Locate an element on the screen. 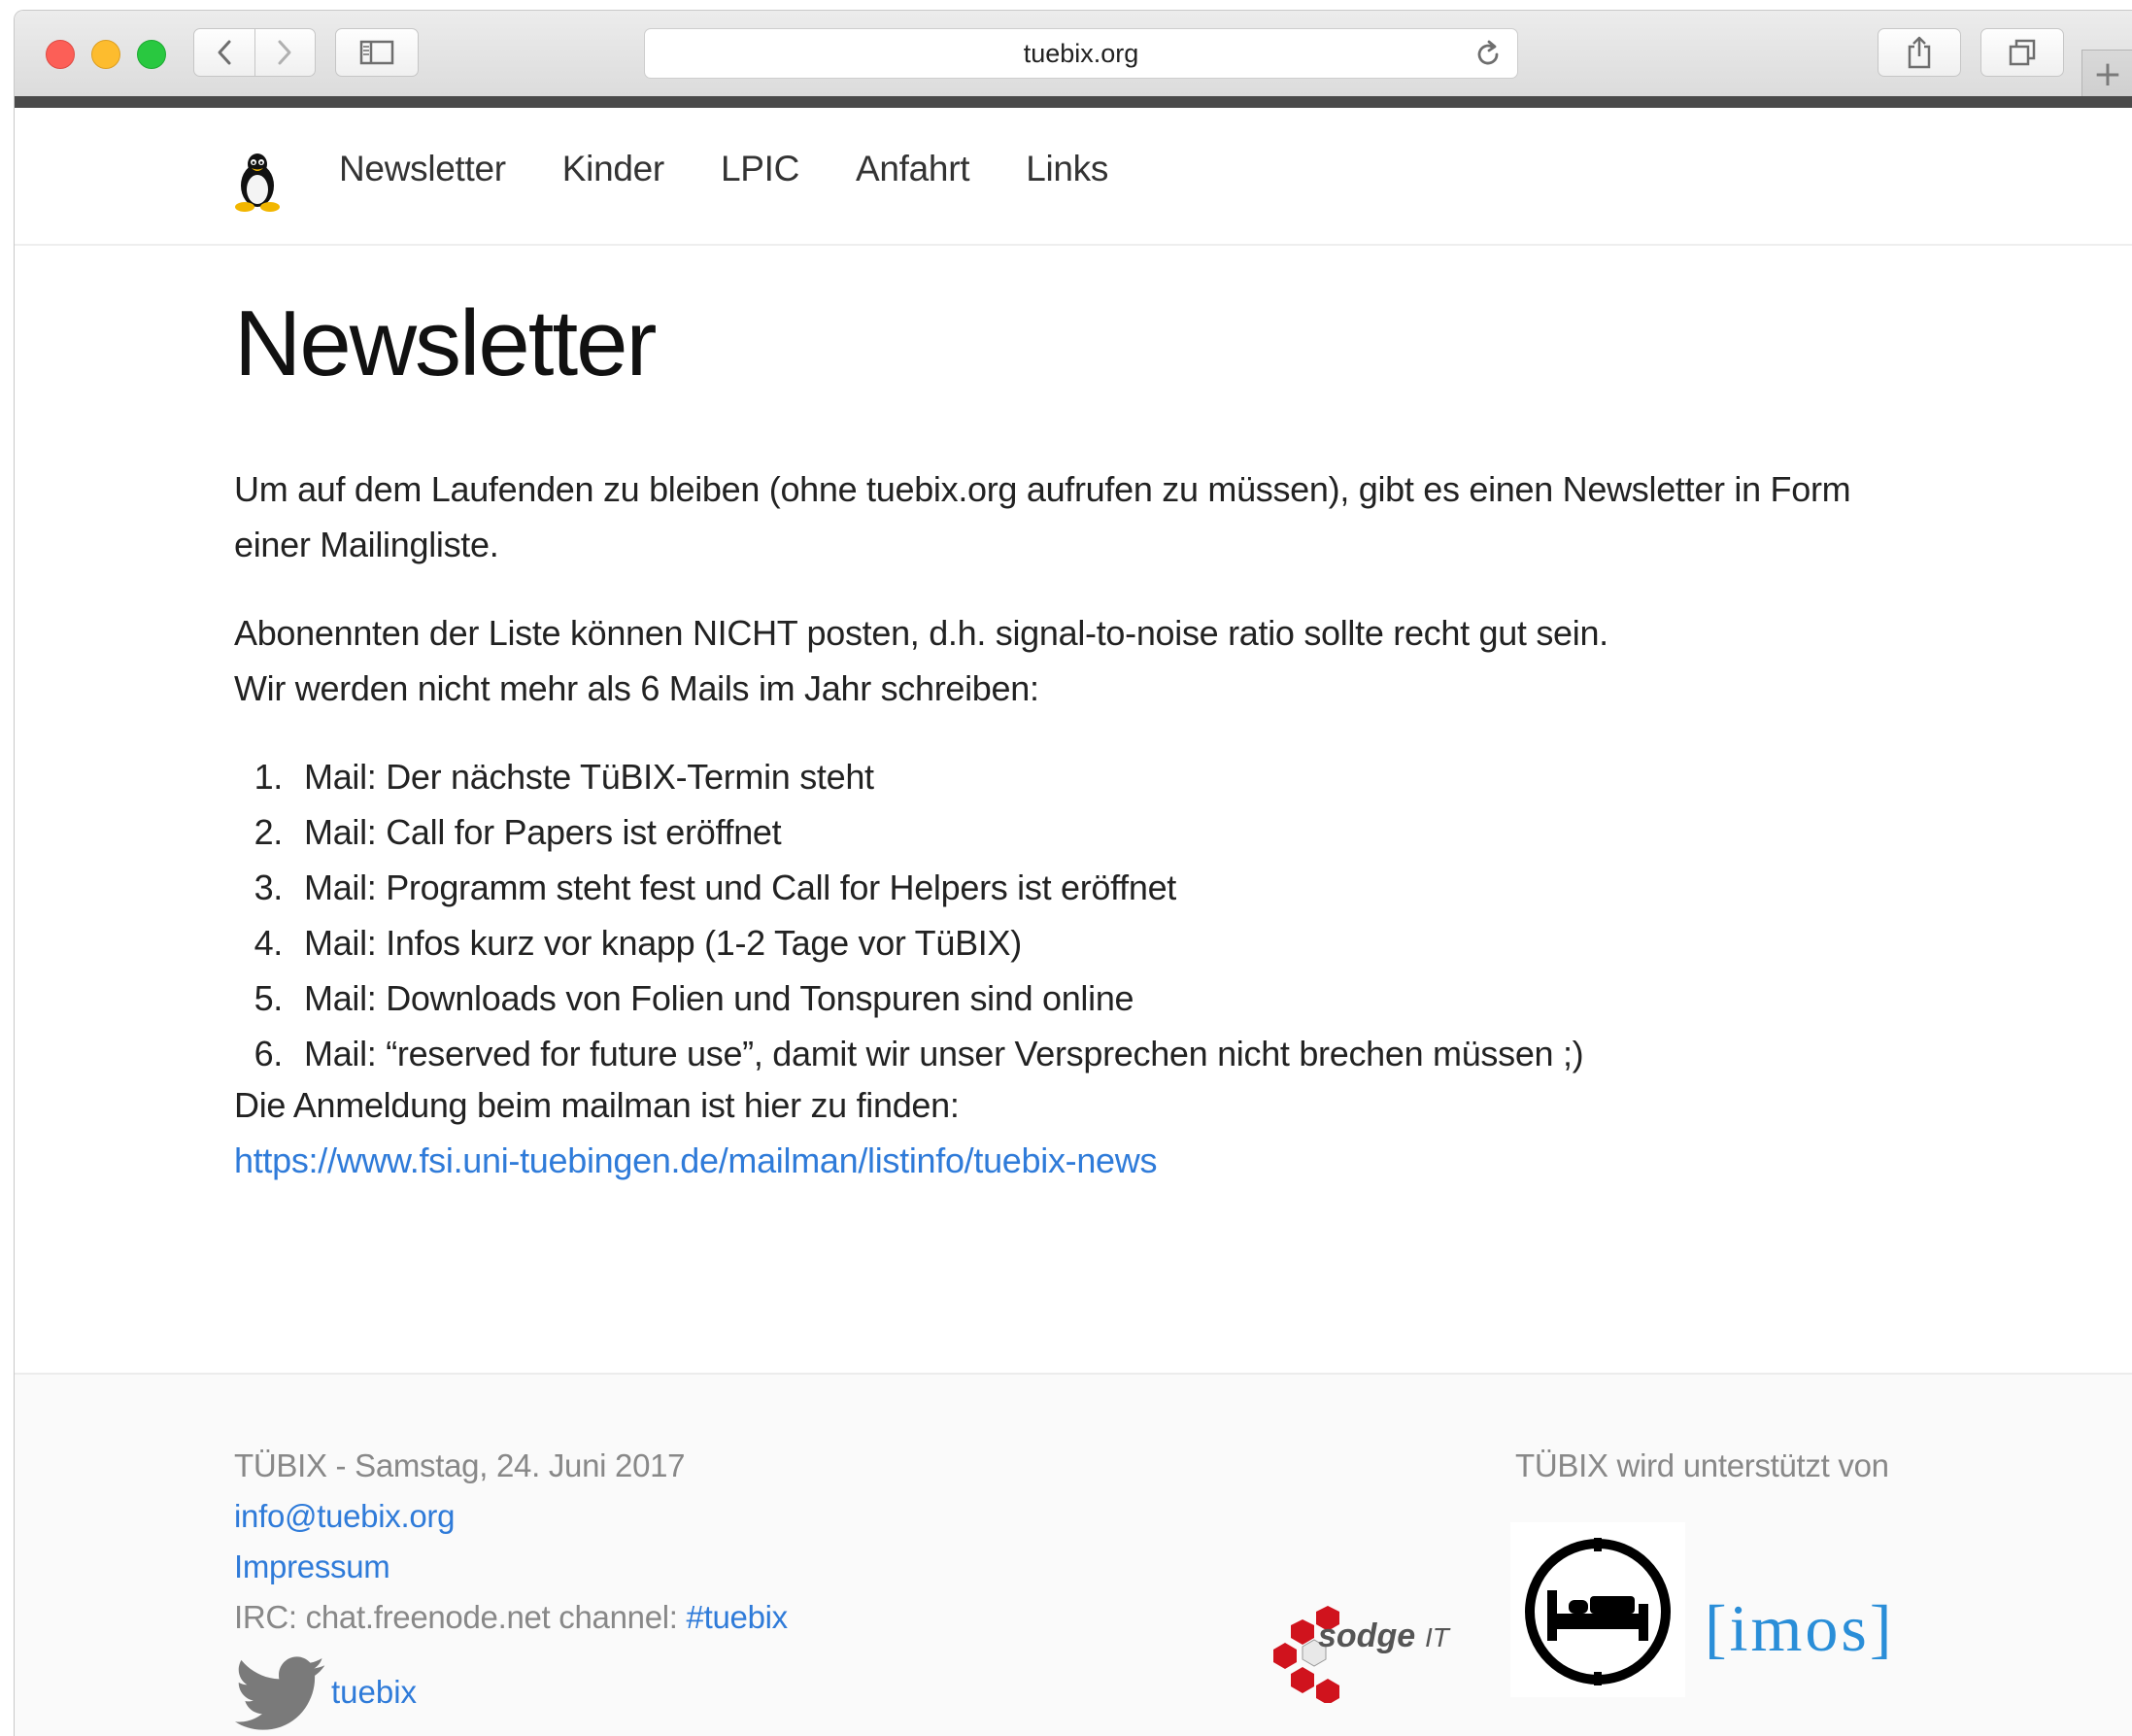  forward-button is located at coordinates (285, 52).